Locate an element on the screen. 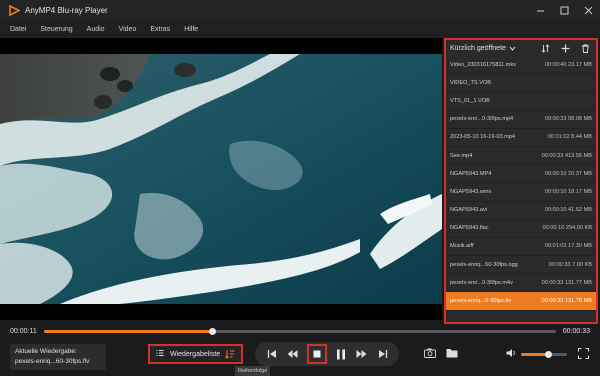 Image resolution: width=600 pixels, height=376 pixels. sort-icon is located at coordinates (545, 48).